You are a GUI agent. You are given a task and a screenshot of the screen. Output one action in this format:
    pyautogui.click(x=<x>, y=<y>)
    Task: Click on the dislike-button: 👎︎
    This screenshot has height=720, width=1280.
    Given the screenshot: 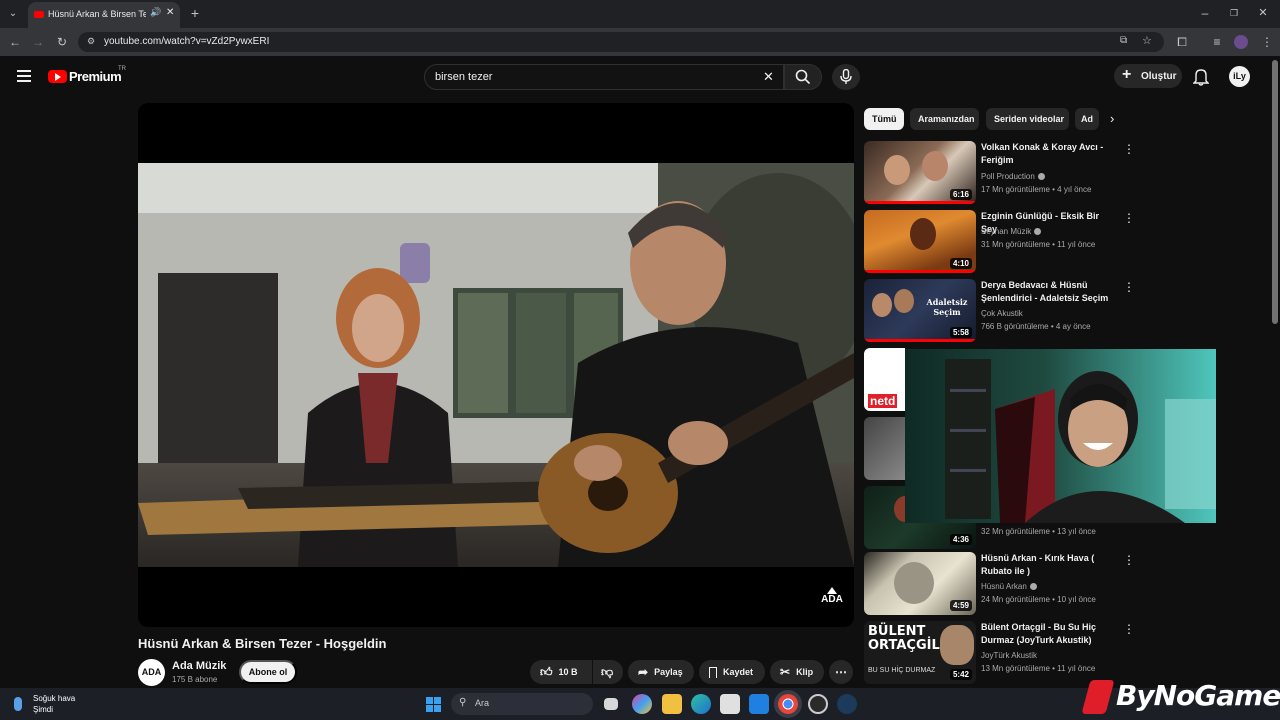 What is the action you would take?
    pyautogui.click(x=608, y=672)
    